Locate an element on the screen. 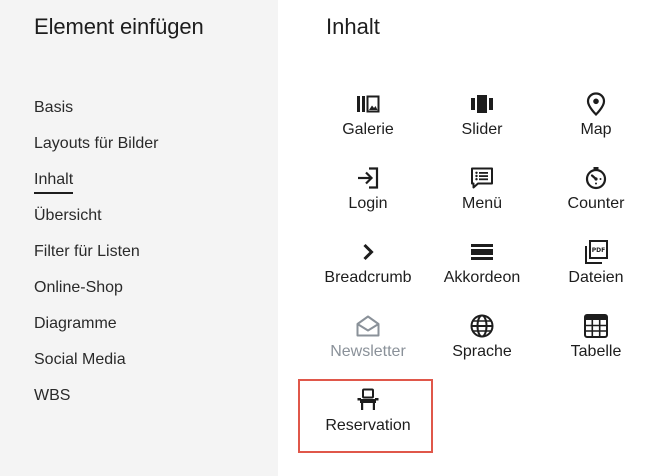  gallery-icon is located at coordinates (368, 104).